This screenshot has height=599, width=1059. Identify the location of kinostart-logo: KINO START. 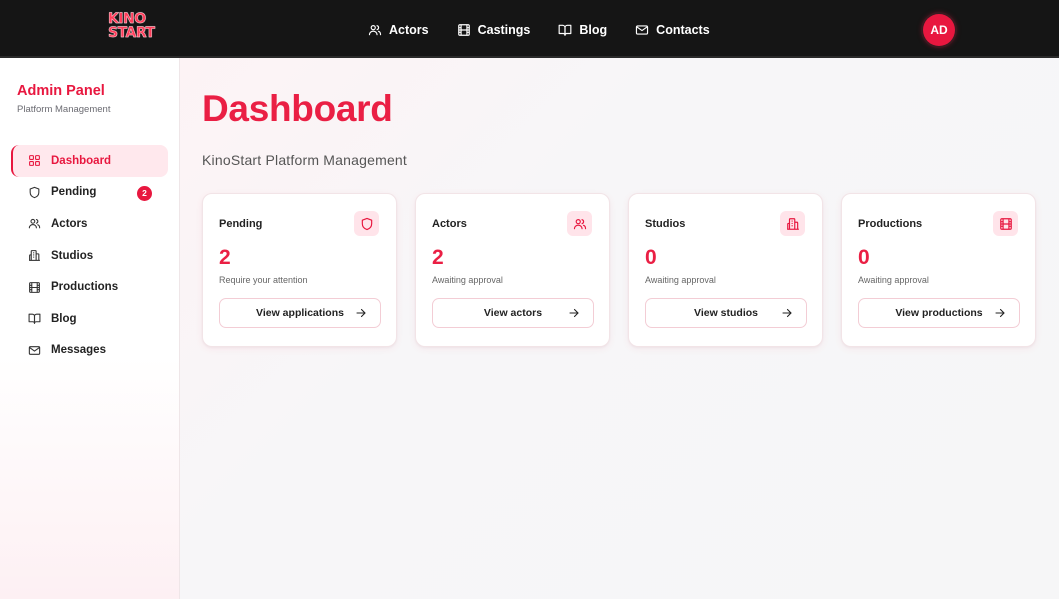
(135, 27).